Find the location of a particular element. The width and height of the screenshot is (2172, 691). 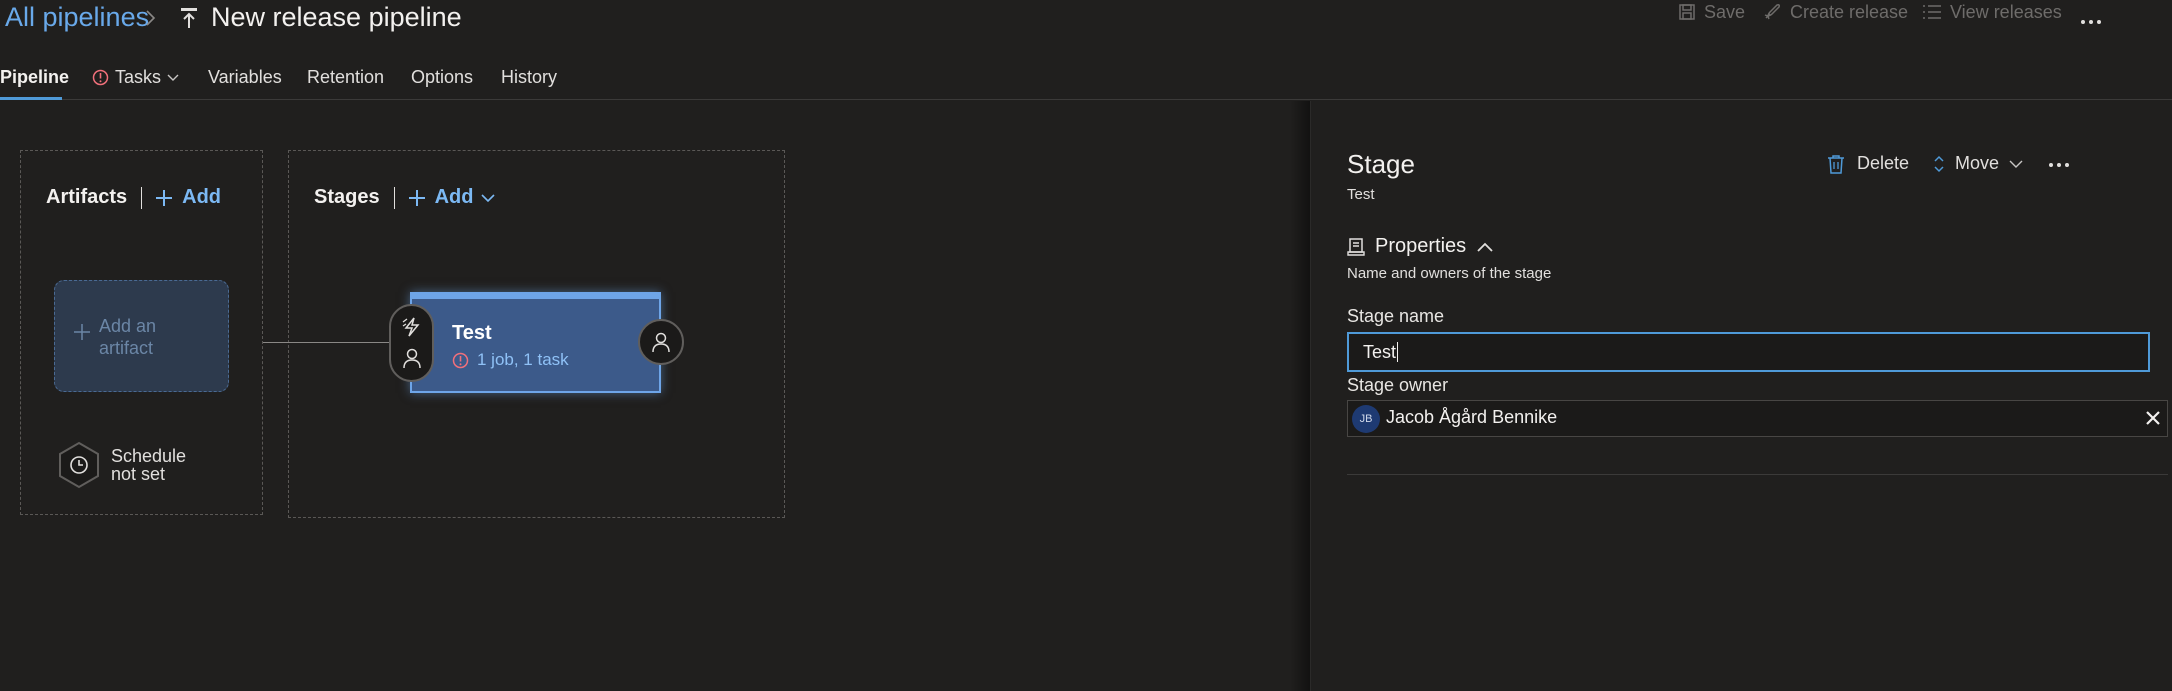

artifacts-header: Artifacts Add is located at coordinates (133, 197).